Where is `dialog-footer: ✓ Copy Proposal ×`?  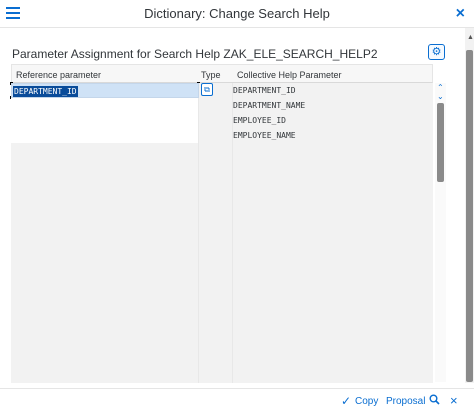 dialog-footer: ✓ Copy Proposal × is located at coordinates (237, 400).